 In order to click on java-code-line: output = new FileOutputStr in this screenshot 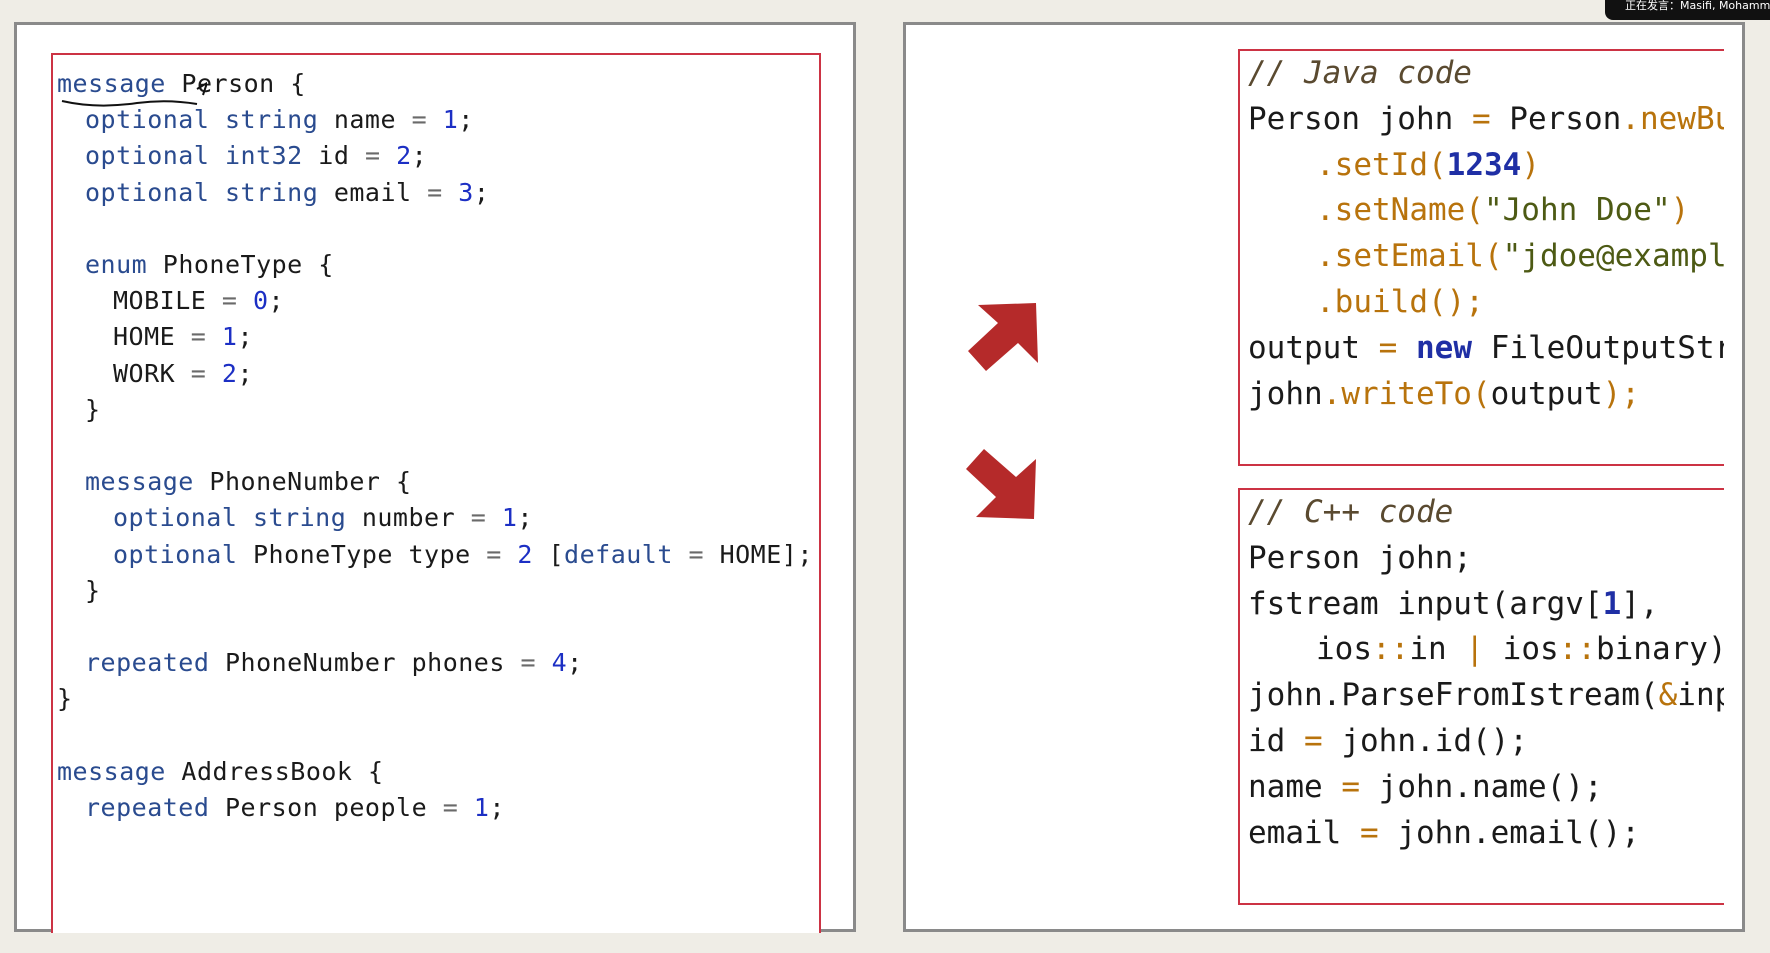, I will do `click(1486, 348)`.